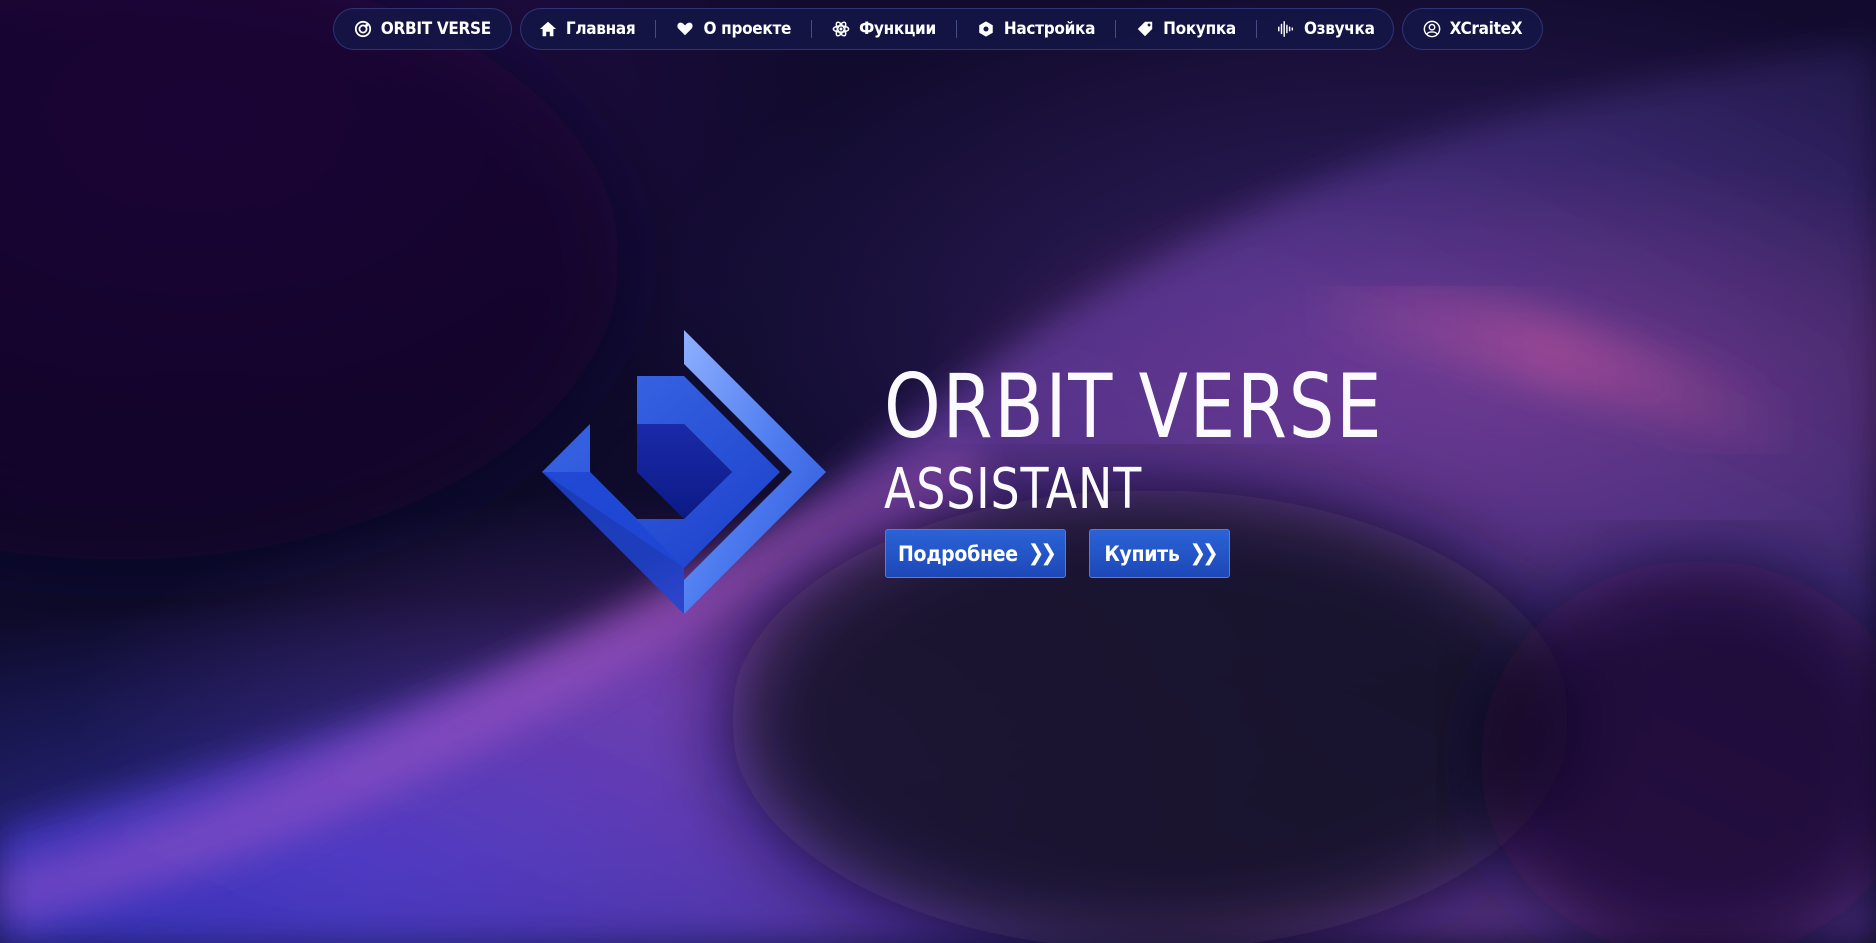 This screenshot has width=1876, height=943. I want to click on more-info-label: Подробнее, so click(958, 553).